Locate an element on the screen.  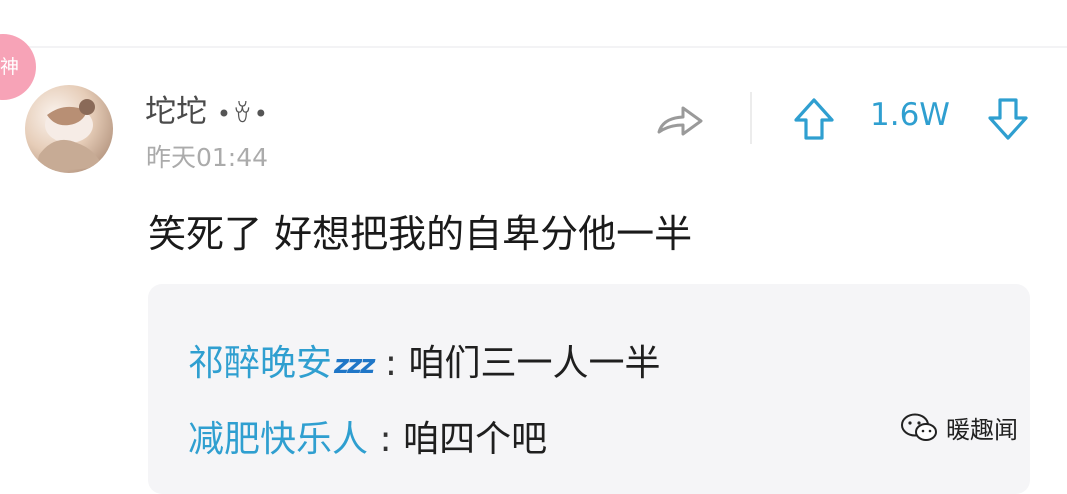
watermark: 暖趣闻 is located at coordinates (959, 427).